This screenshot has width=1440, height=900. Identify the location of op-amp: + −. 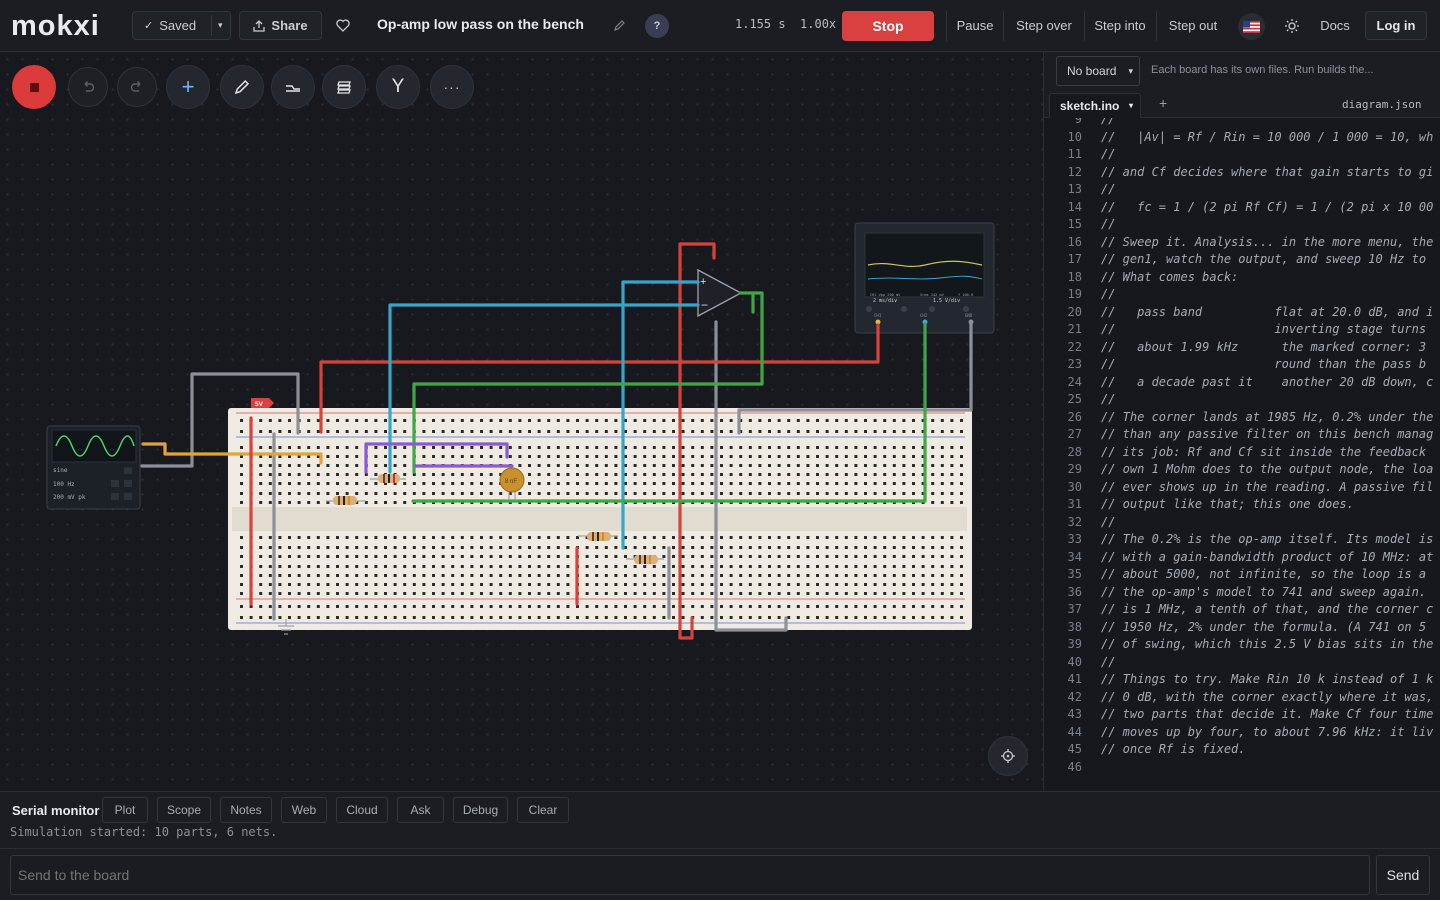
(720, 293).